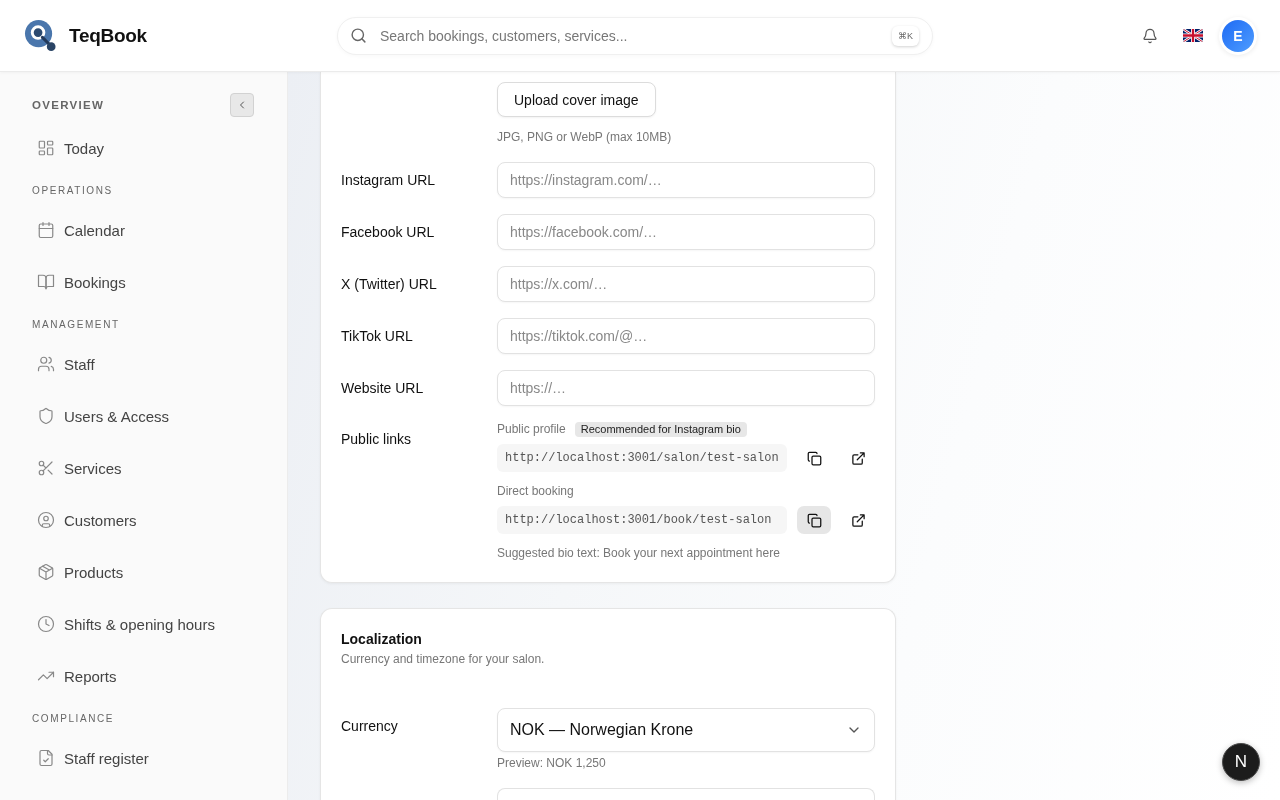 The image size is (1280, 800). What do you see at coordinates (377, 336) in the screenshot?
I see `field-label: TikTok URL` at bounding box center [377, 336].